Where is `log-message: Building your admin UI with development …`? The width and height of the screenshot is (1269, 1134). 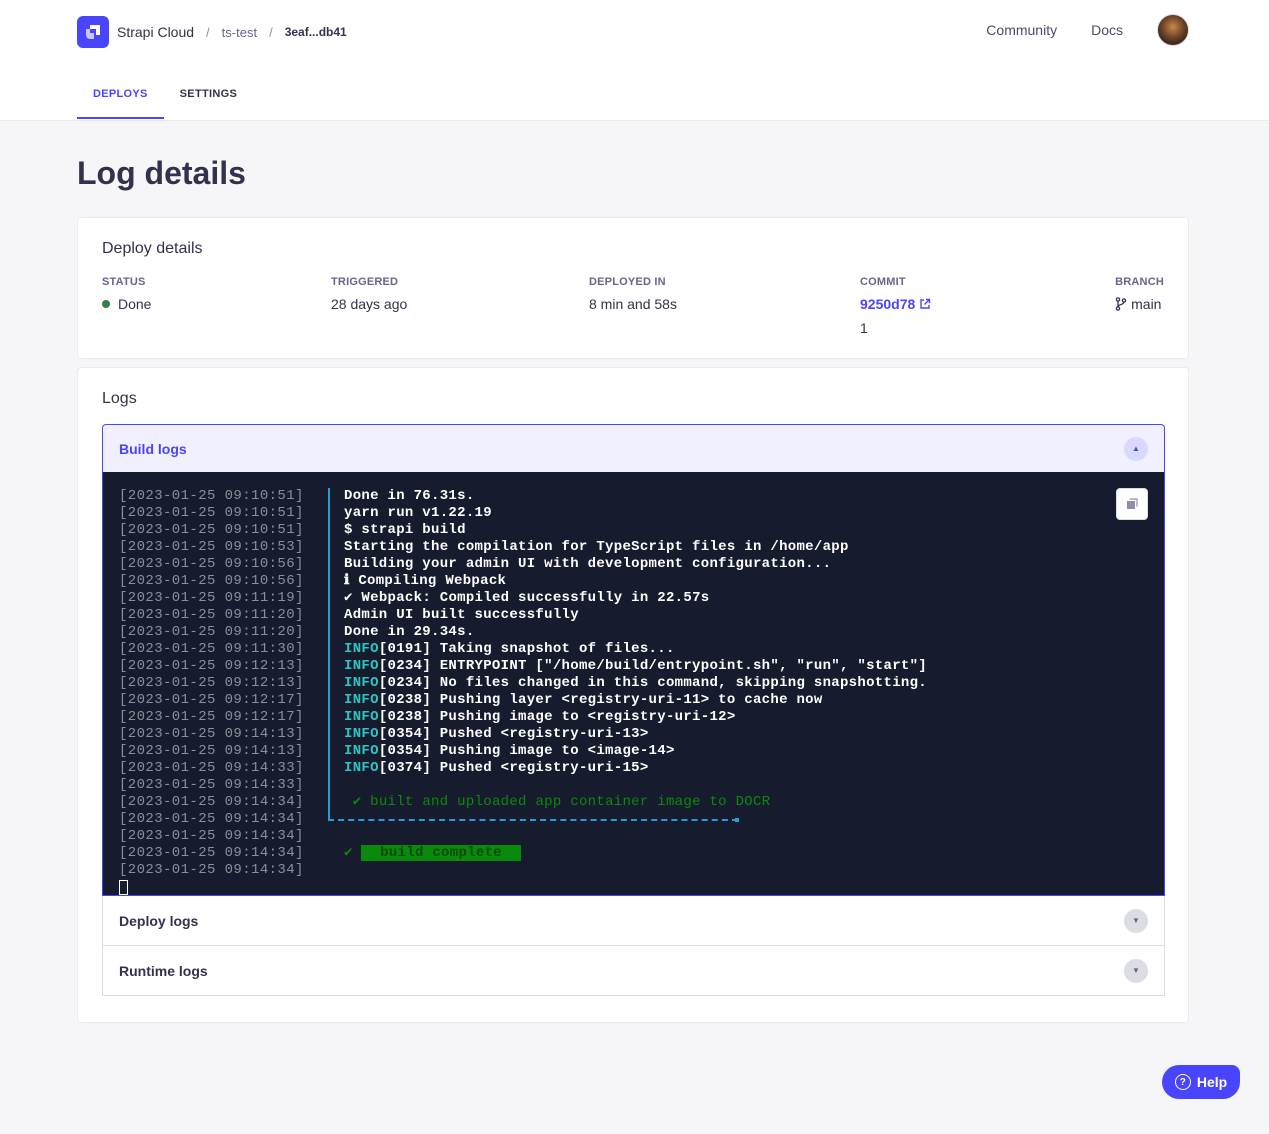
log-message: Building your admin UI with development … is located at coordinates (588, 564).